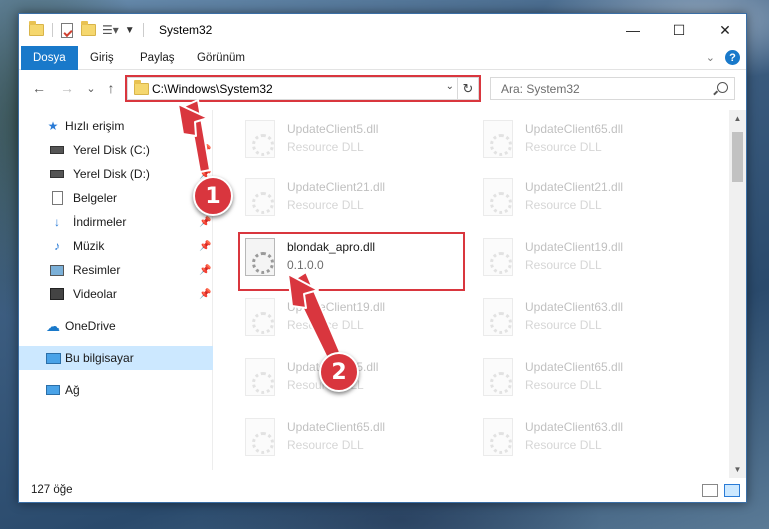  What do you see at coordinates (36, 28) in the screenshot?
I see `folder-icon` at bounding box center [36, 28].